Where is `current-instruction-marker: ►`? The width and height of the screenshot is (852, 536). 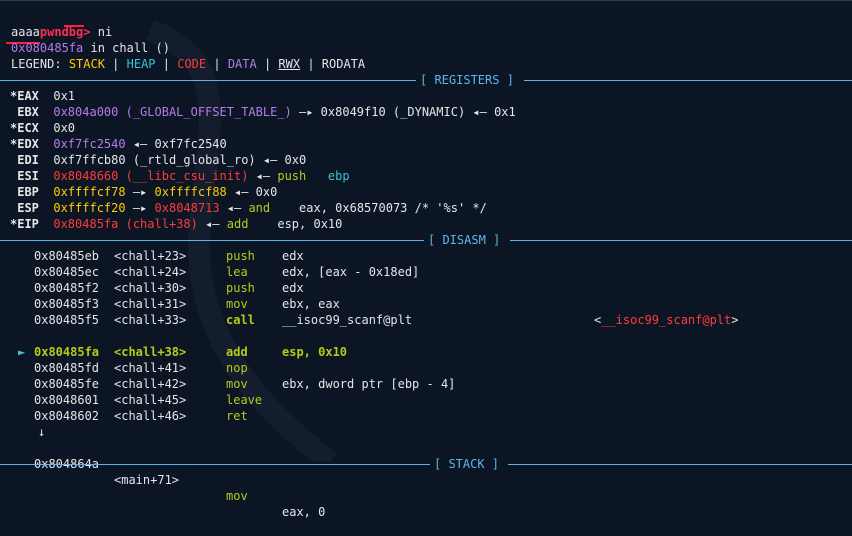
current-instruction-marker: ► is located at coordinates (22, 352).